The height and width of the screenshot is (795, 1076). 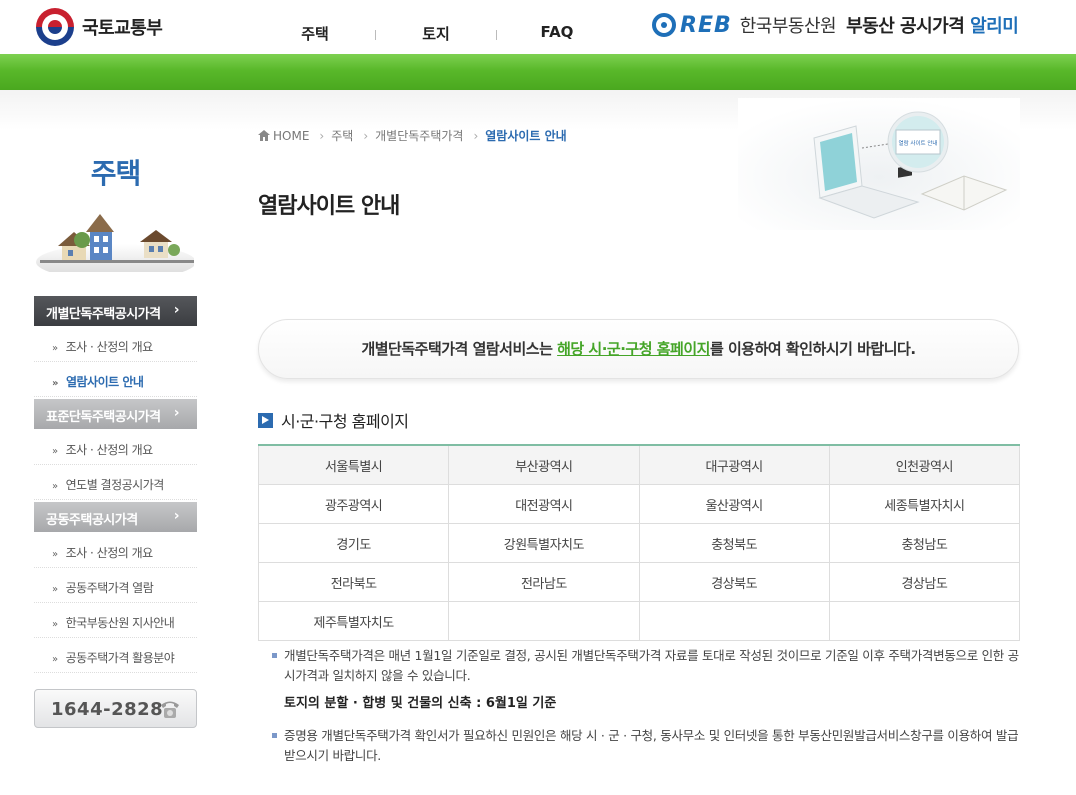 What do you see at coordinates (924, 582) in the screenshot?
I see `region-link: 경상남도` at bounding box center [924, 582].